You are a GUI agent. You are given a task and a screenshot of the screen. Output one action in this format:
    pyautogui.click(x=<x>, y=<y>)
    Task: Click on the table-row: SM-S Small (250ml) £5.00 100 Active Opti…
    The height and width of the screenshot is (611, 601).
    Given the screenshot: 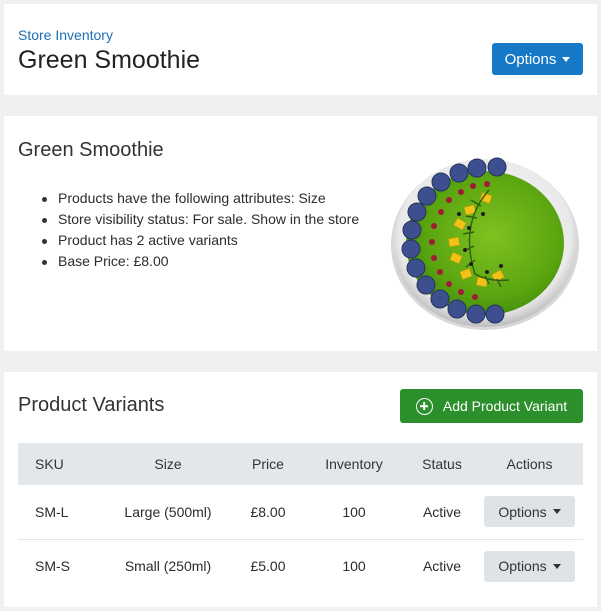 What is the action you would take?
    pyautogui.click(x=300, y=566)
    